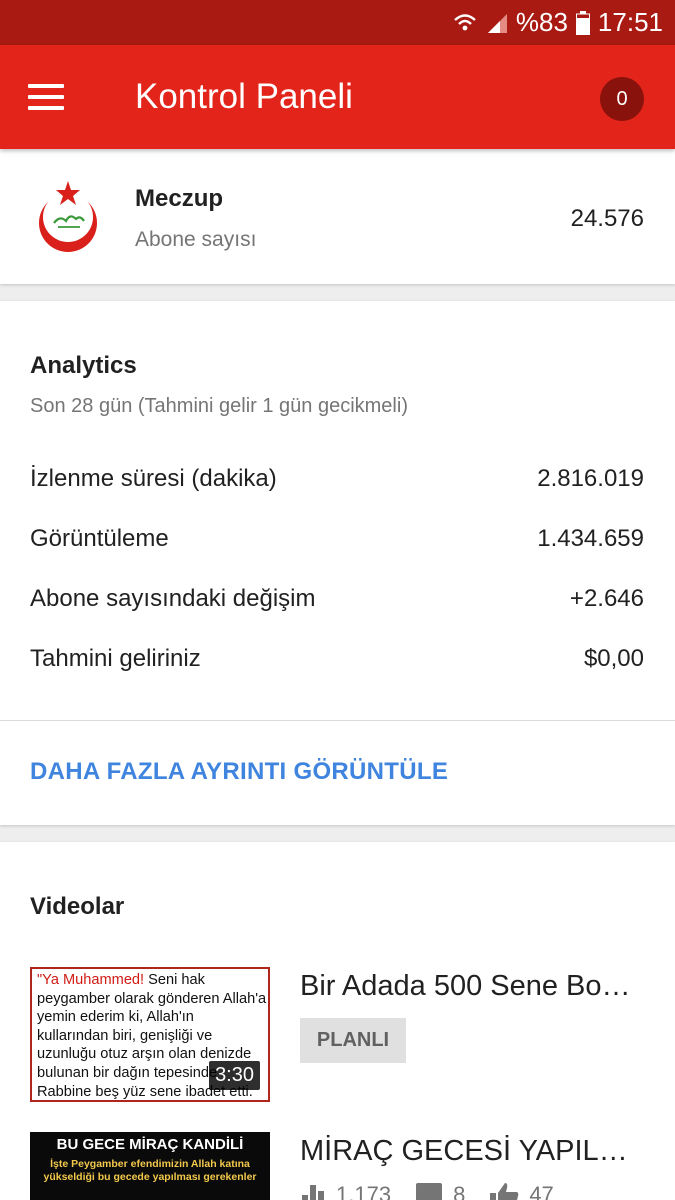  I want to click on video-title: Bir Adada 500 Sene Boyunca, so click(472, 986).